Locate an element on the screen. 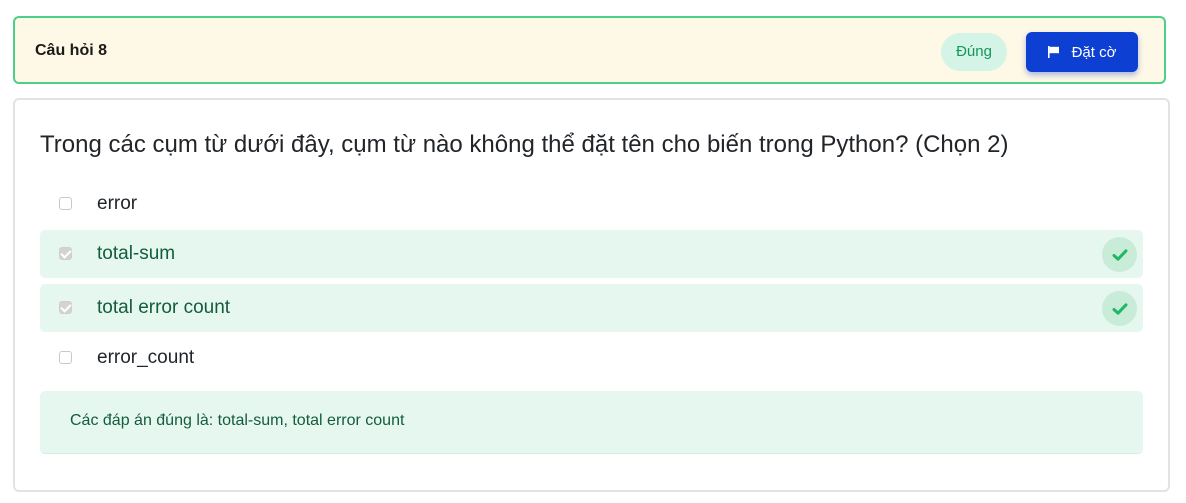  flag-icon is located at coordinates (1053, 52).